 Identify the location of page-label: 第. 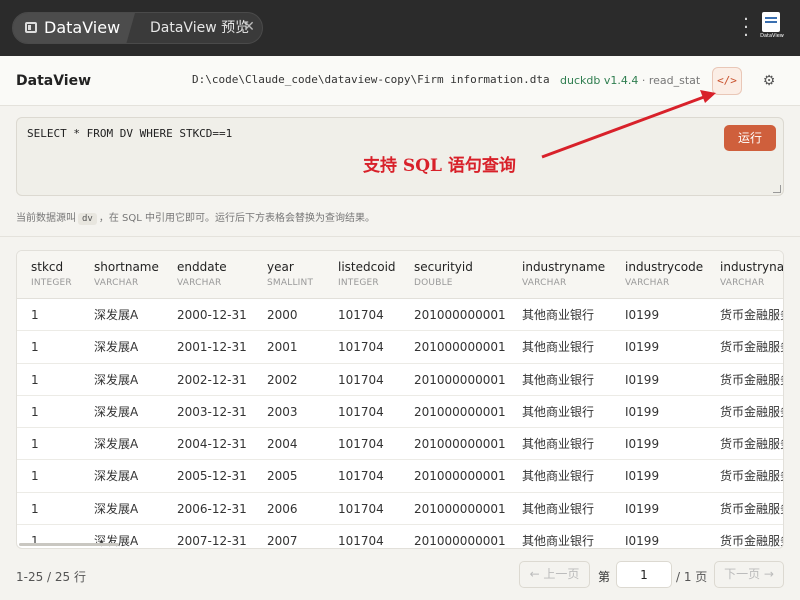
(604, 577).